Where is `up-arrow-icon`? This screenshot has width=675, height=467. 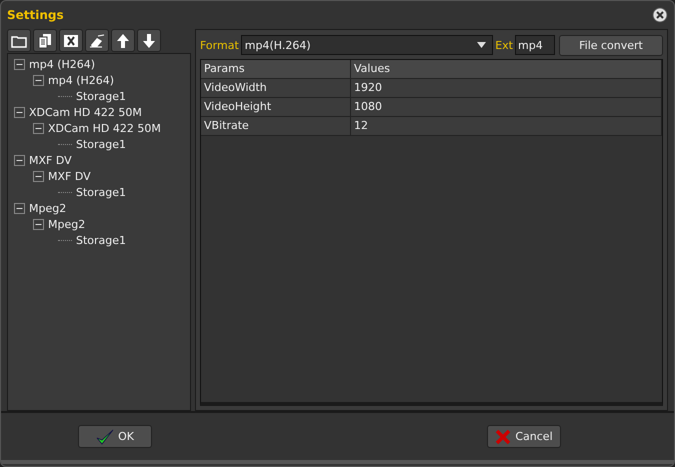
up-arrow-icon is located at coordinates (123, 40).